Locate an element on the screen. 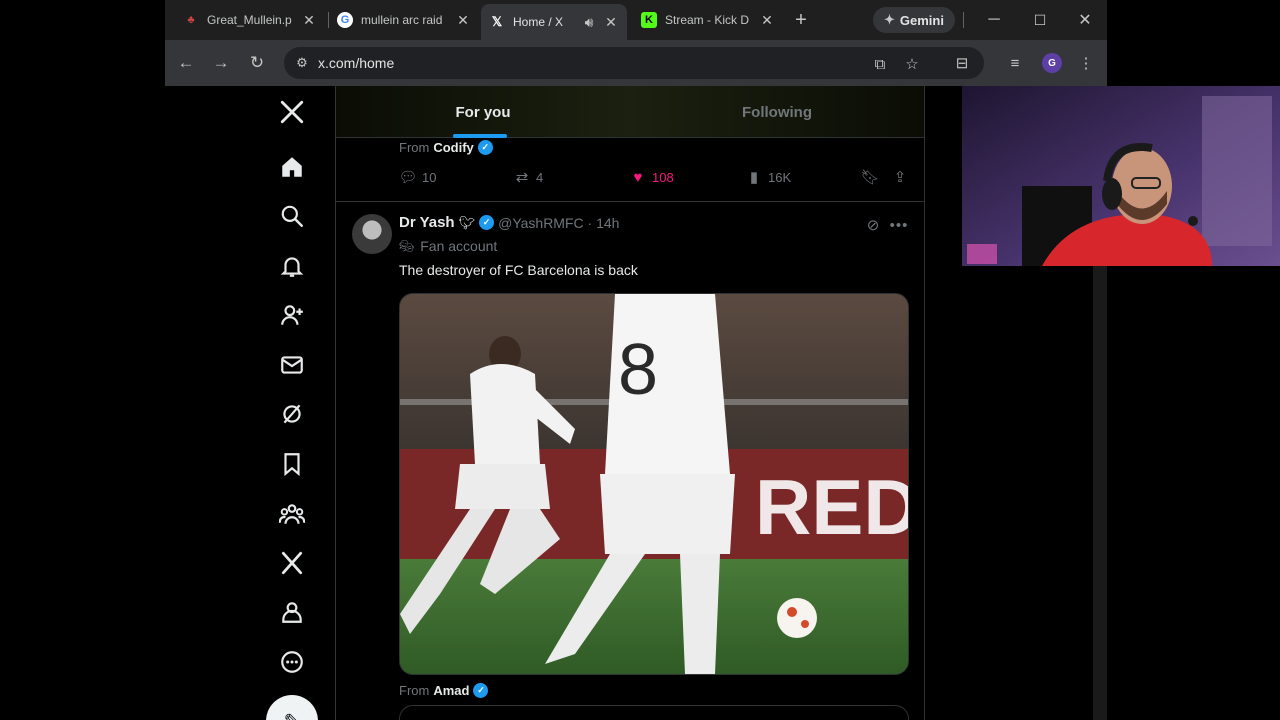 This screenshot has width=1280, height=720. home-icon is located at coordinates (292, 167).